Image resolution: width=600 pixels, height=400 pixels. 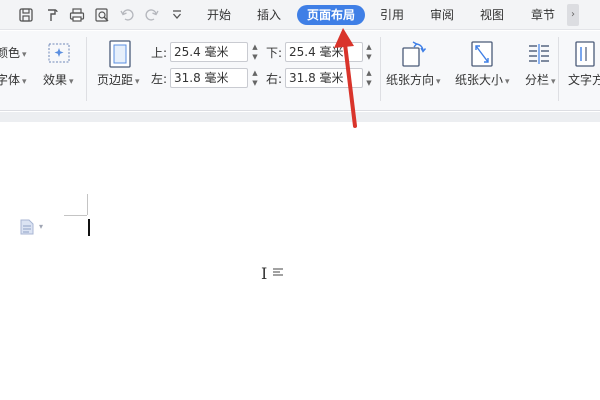 What do you see at coordinates (274, 53) in the screenshot?
I see `margin-bottom-label: 下:` at bounding box center [274, 53].